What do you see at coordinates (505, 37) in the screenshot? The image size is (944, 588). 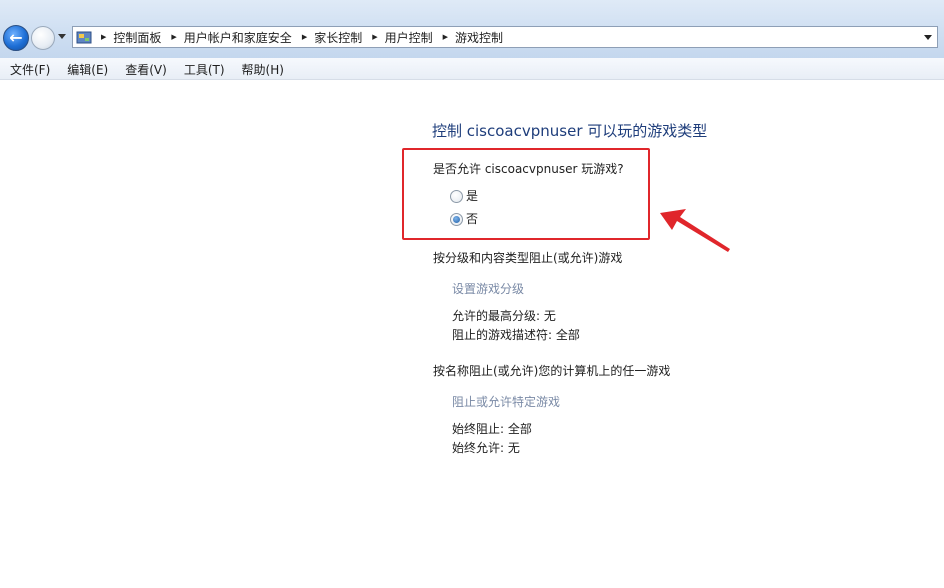 I see `address-bar: ▶ 控制面板 ▶ 用户帐户和家庭安全 ▶ 家长控制 ▶ 用户控制 ▶ 游戏控制` at bounding box center [505, 37].